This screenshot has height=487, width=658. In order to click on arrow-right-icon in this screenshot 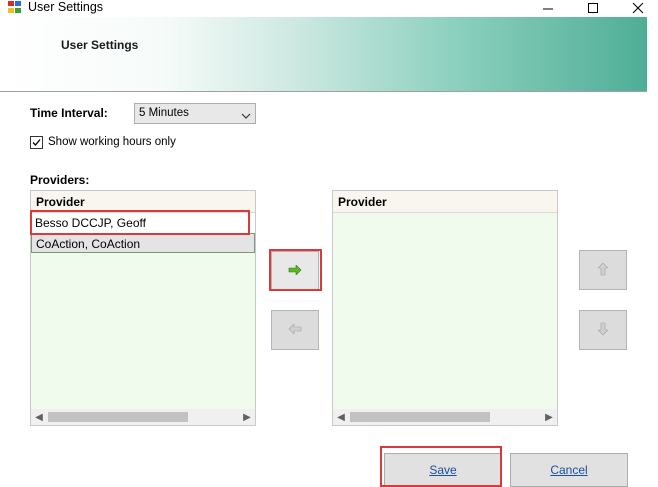, I will do `click(295, 271)`.